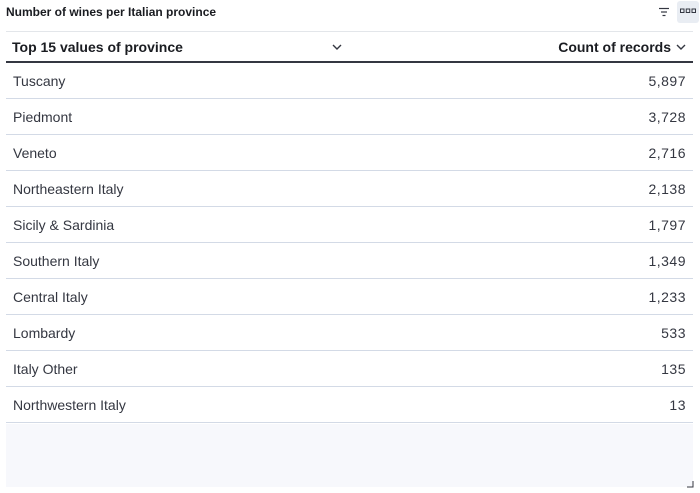 The image size is (700, 493). I want to click on table-row: Central Italy 1,233, so click(349, 297).